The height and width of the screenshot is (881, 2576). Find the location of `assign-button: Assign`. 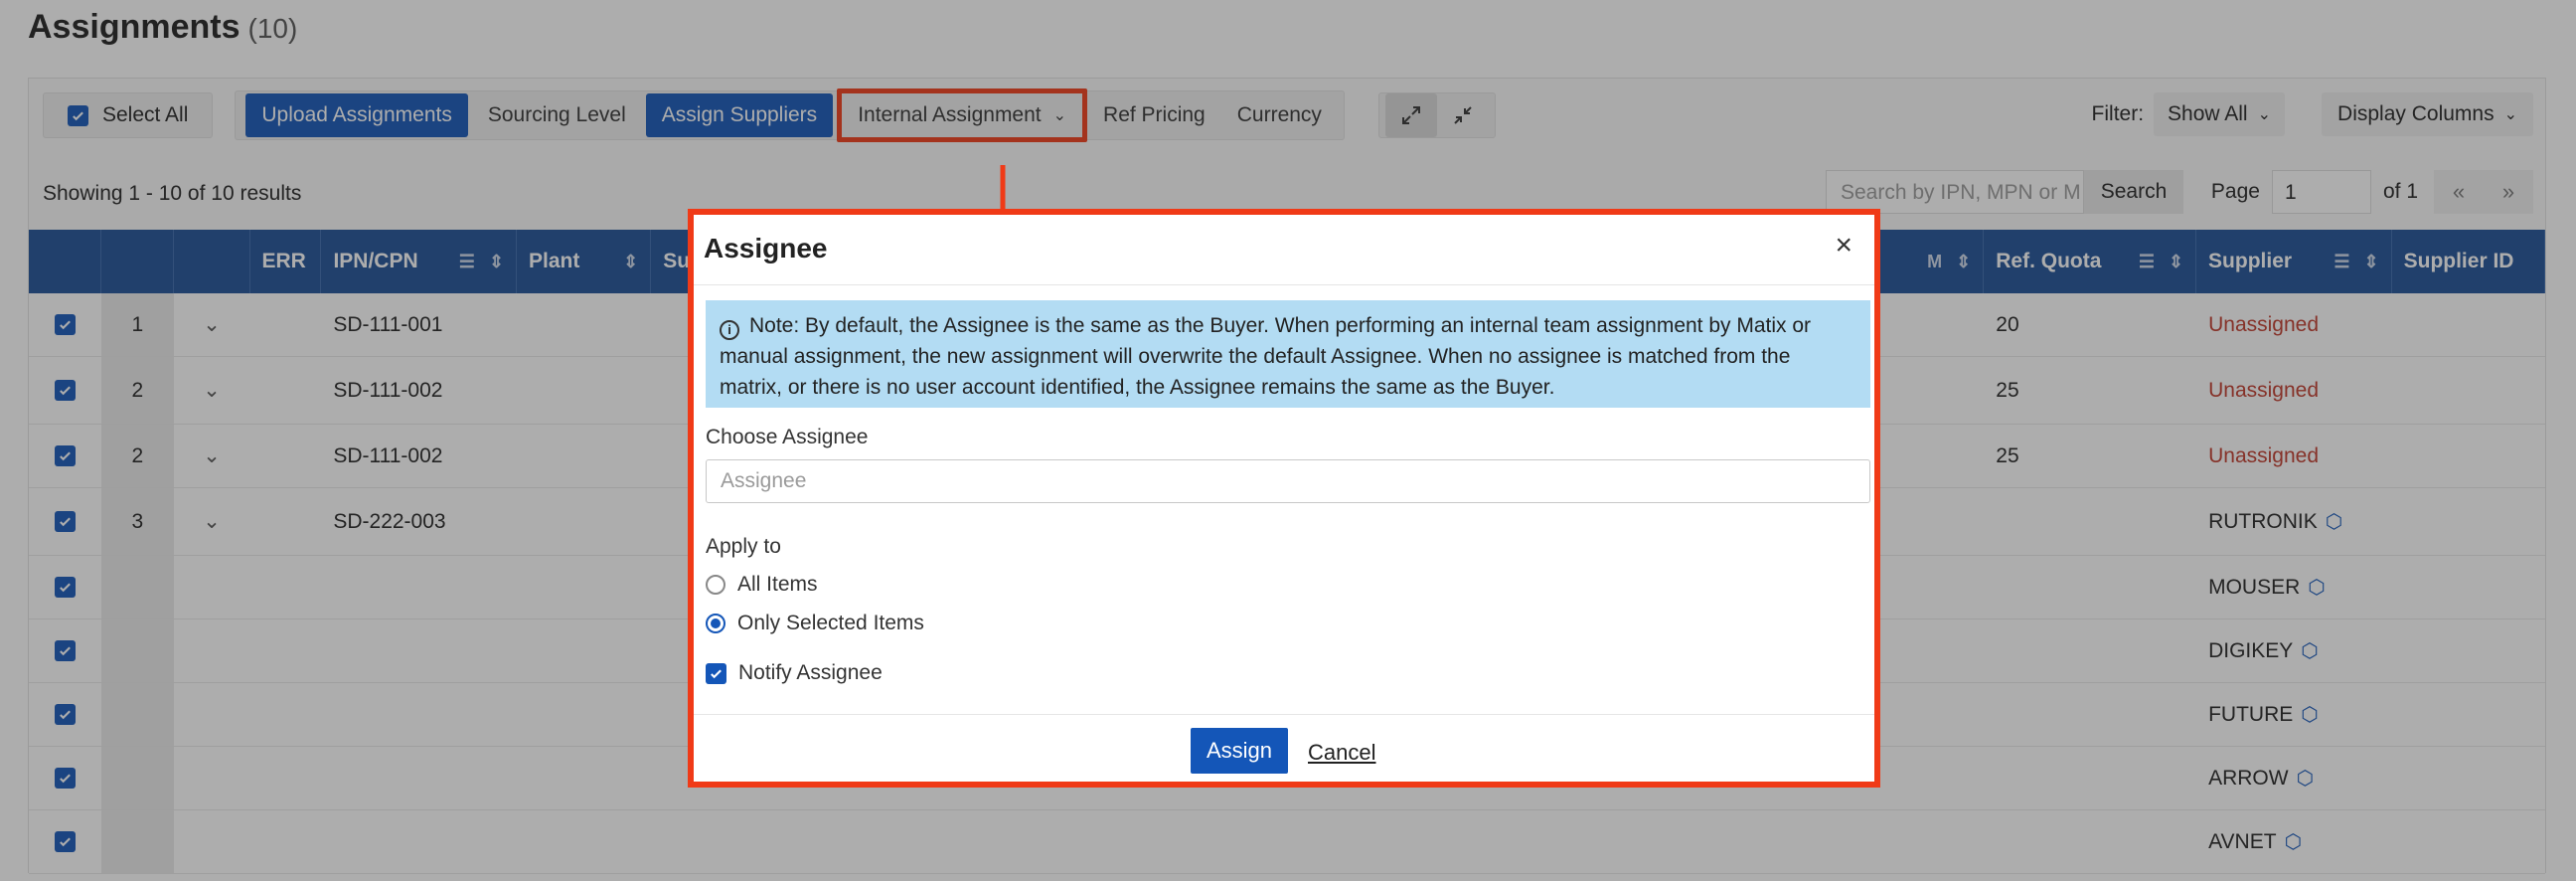

assign-button: Assign is located at coordinates (1239, 751).